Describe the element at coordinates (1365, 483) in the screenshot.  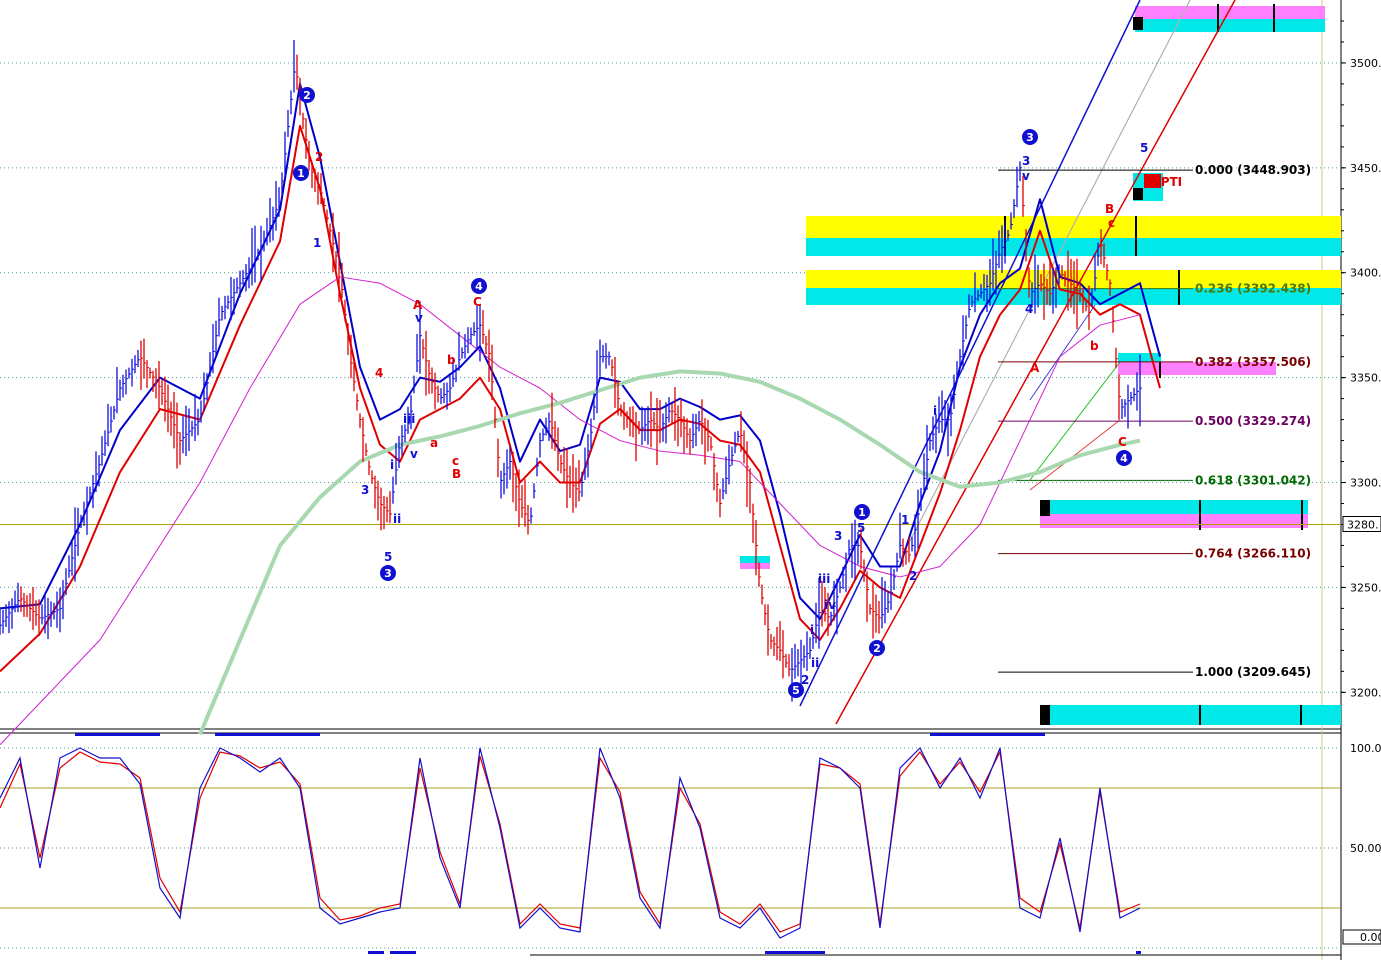
I see `price-tick-label: 3300.` at that location.